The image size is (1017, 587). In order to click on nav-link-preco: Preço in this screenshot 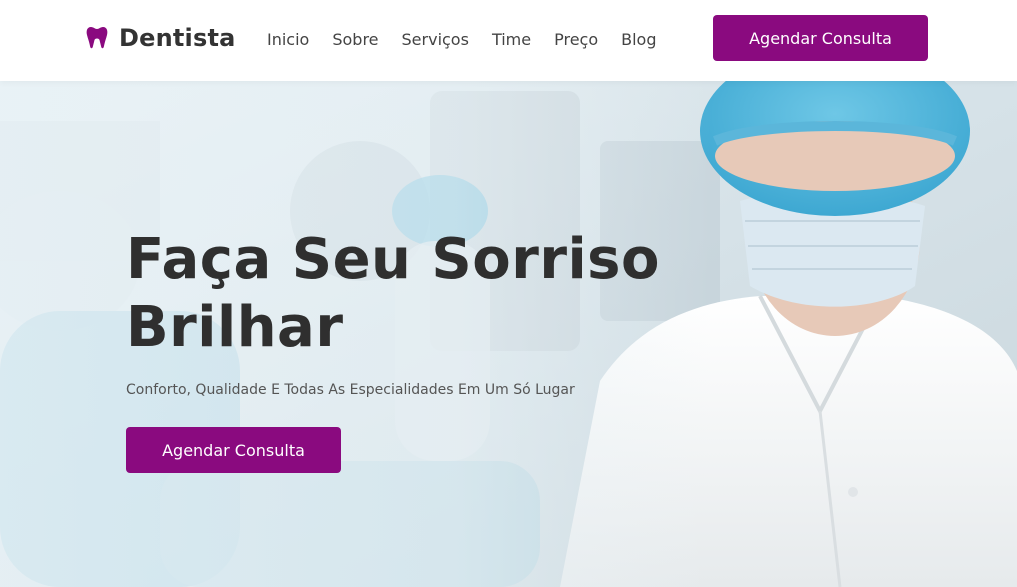, I will do `click(576, 39)`.